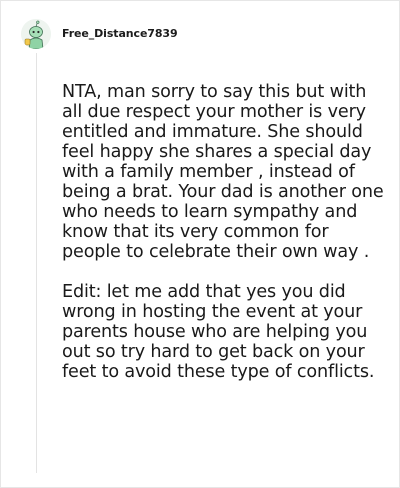 The width and height of the screenshot is (400, 488). Describe the element at coordinates (120, 33) in the screenshot. I see `username: Free_Distance7839` at that location.